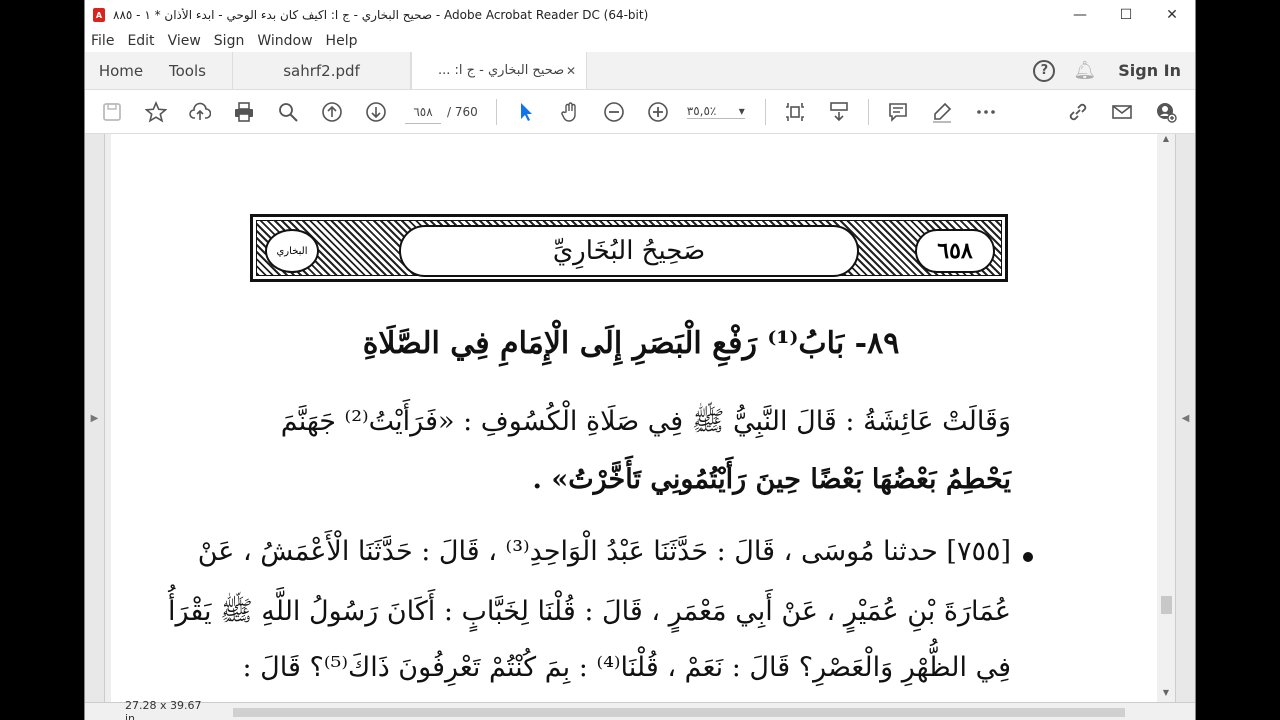 The height and width of the screenshot is (720, 1280). Describe the element at coordinates (571, 71) in the screenshot. I see `tab-close-icon: ✕` at that location.